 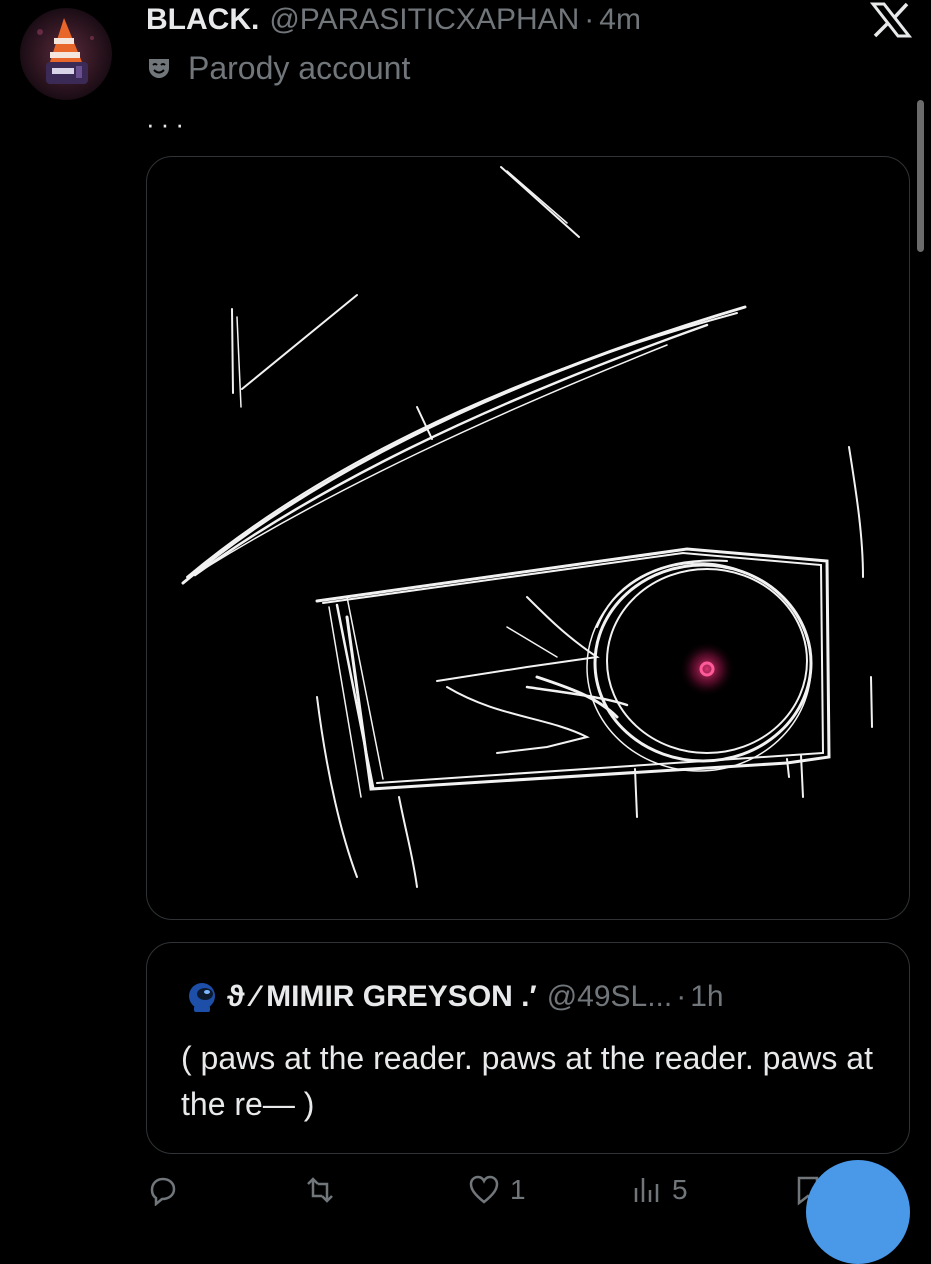 What do you see at coordinates (202, 997) in the screenshot?
I see `astronaut-icon` at bounding box center [202, 997].